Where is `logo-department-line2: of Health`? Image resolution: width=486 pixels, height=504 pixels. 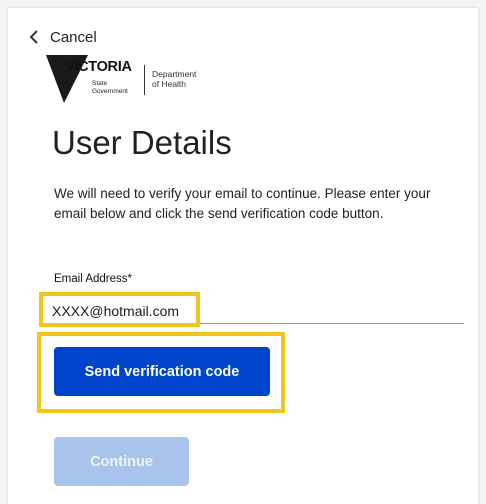
logo-department-line2: of Health is located at coordinates (169, 84).